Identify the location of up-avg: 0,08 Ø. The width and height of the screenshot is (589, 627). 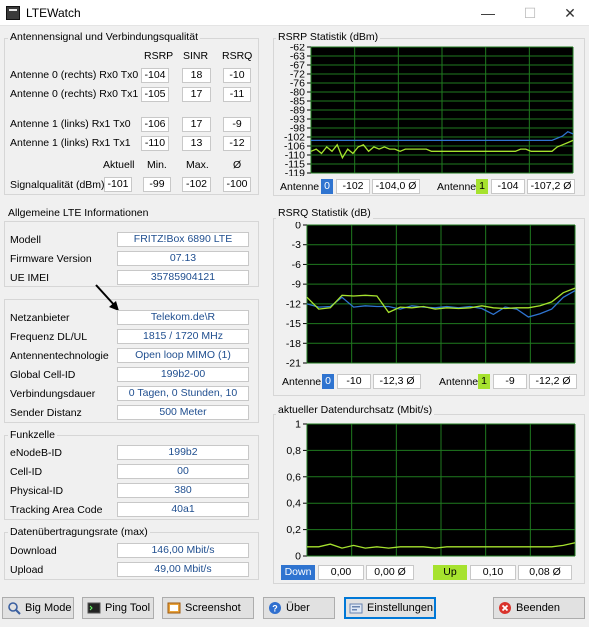
(545, 572).